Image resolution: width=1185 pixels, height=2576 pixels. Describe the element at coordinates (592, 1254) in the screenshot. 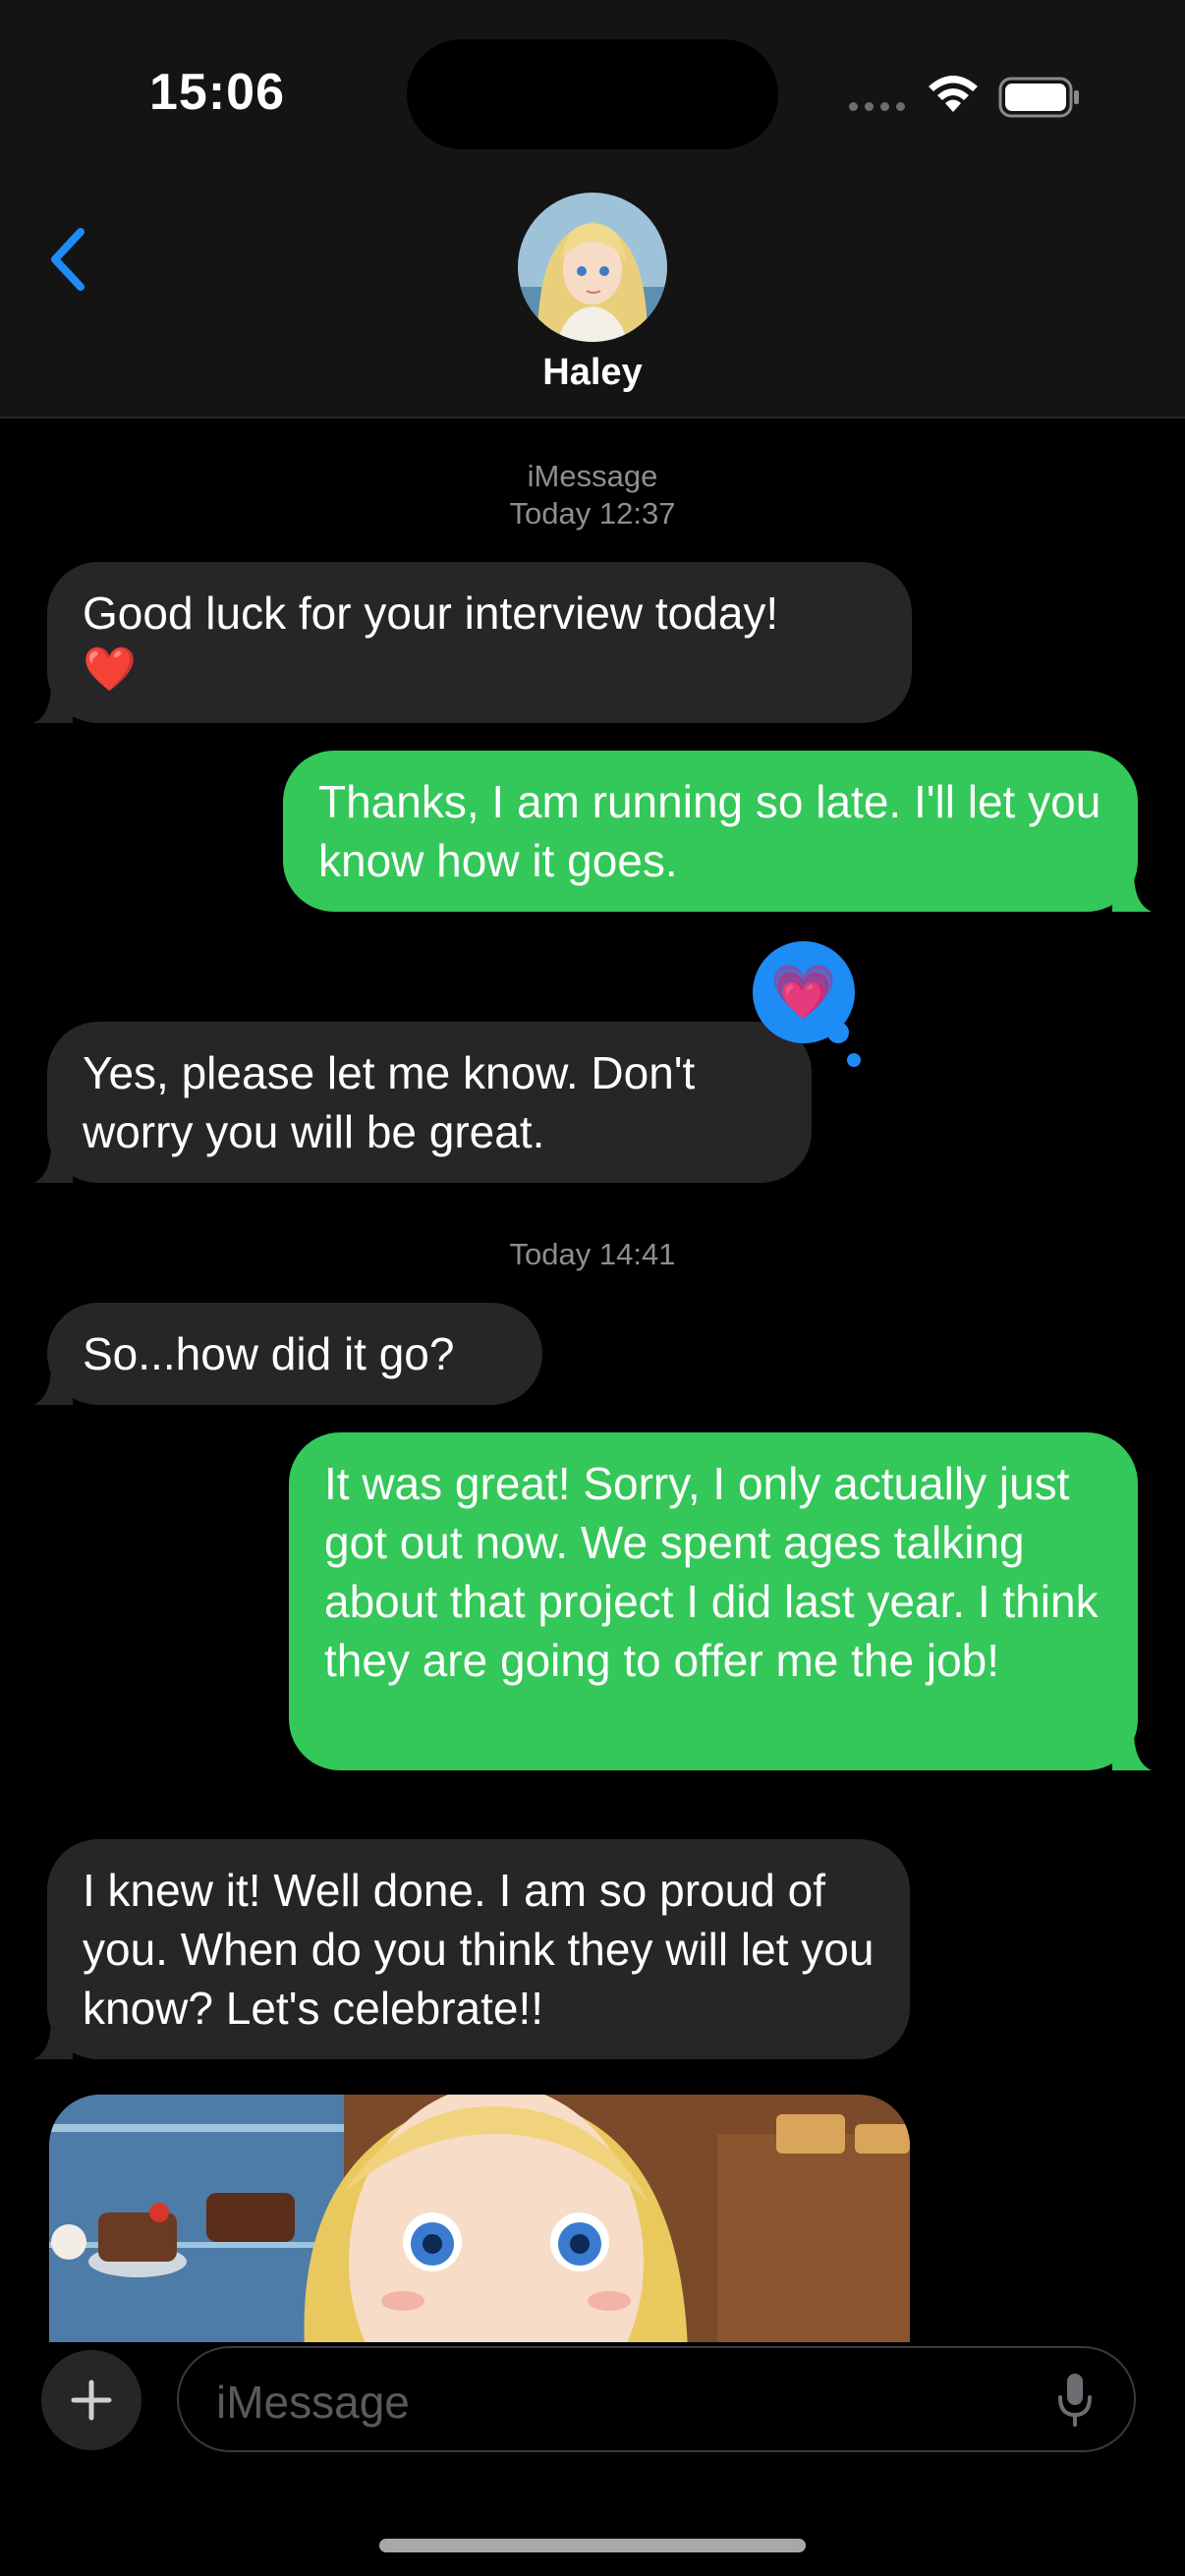

I see `timestamp: Today 14:41` at that location.